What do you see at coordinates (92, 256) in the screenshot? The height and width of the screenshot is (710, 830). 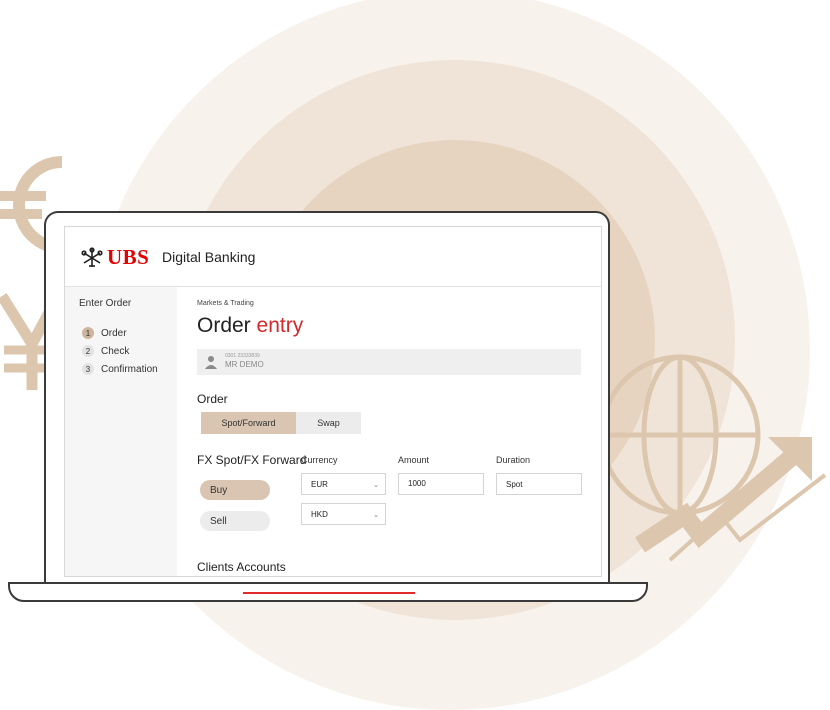 I see `ubs-keys-icon` at bounding box center [92, 256].